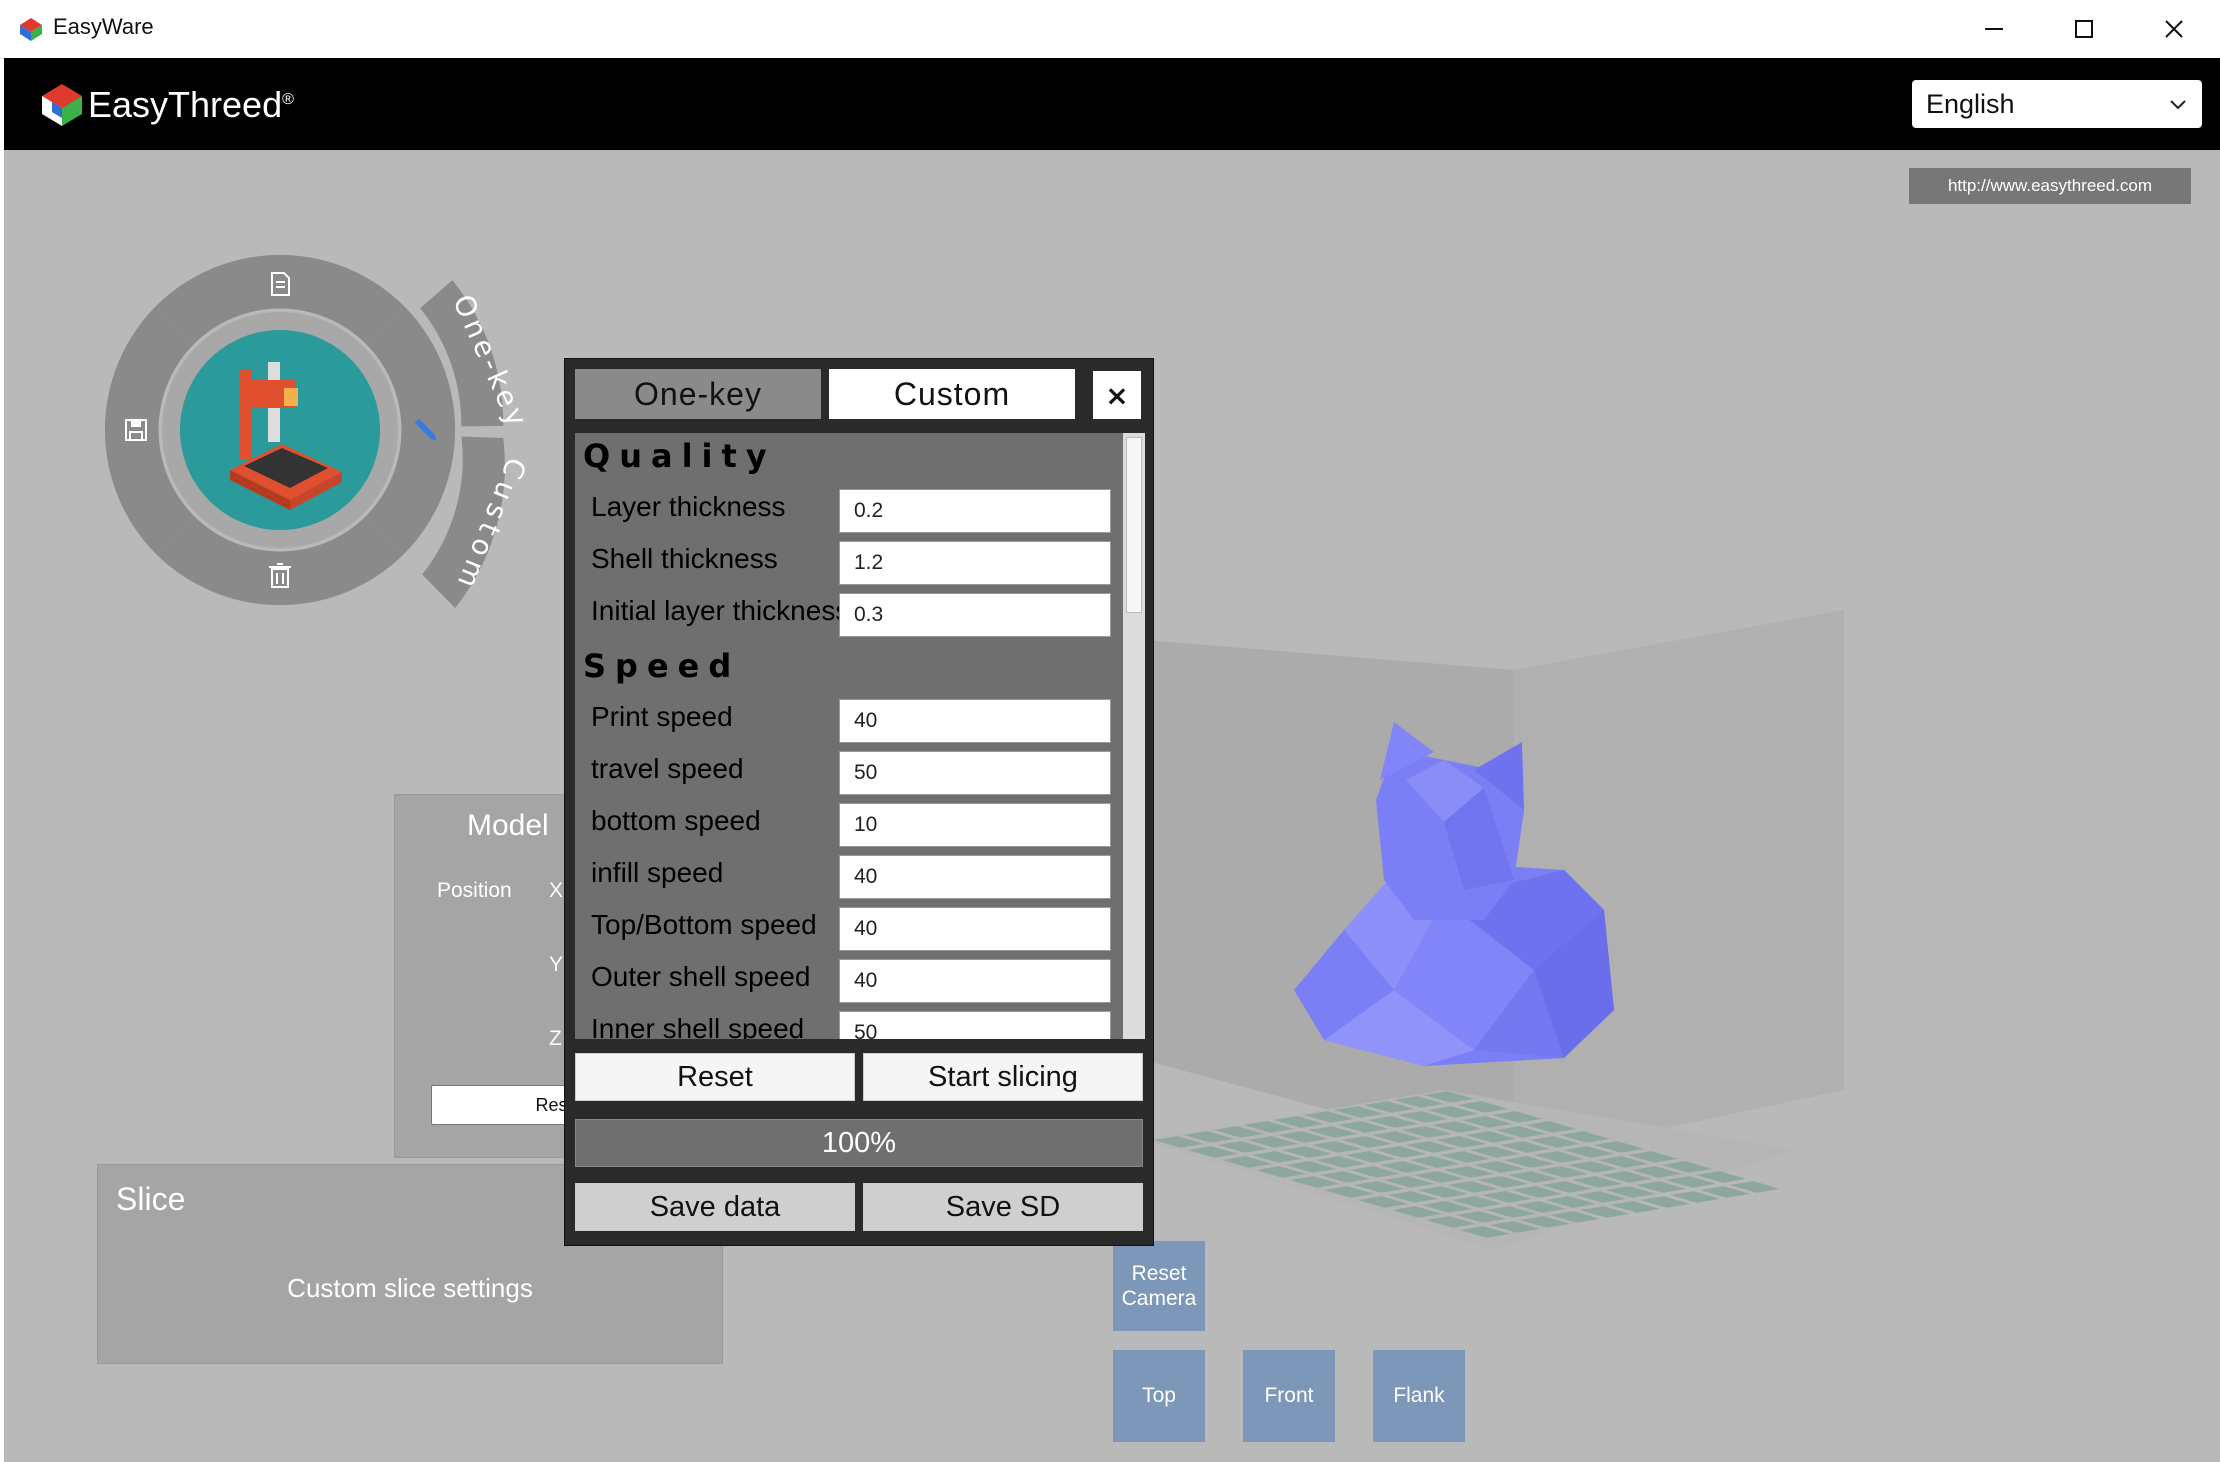 This screenshot has width=2220, height=1462. What do you see at coordinates (657, 872) in the screenshot?
I see `setting-label: infill speed` at bounding box center [657, 872].